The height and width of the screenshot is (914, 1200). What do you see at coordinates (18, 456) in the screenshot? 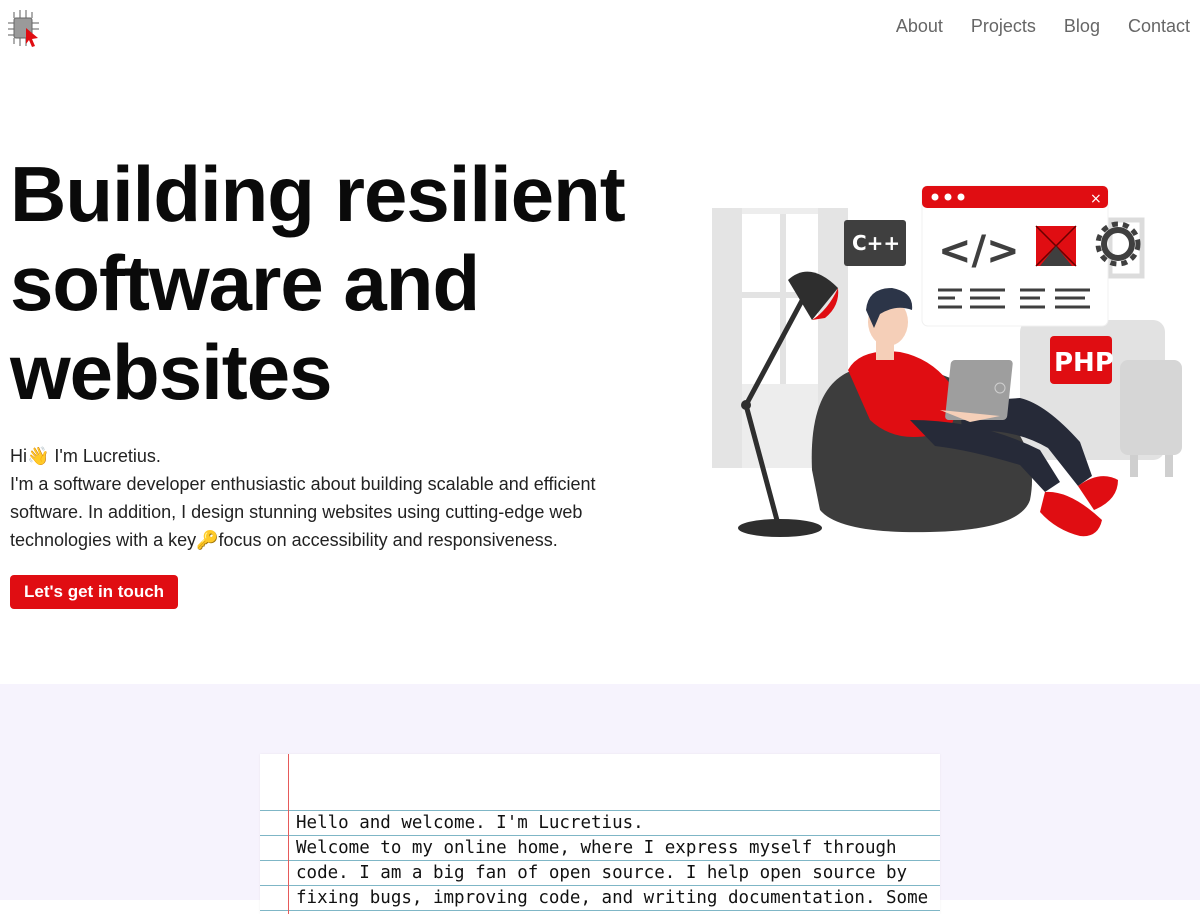
I see `greeting-text: Hi` at bounding box center [18, 456].